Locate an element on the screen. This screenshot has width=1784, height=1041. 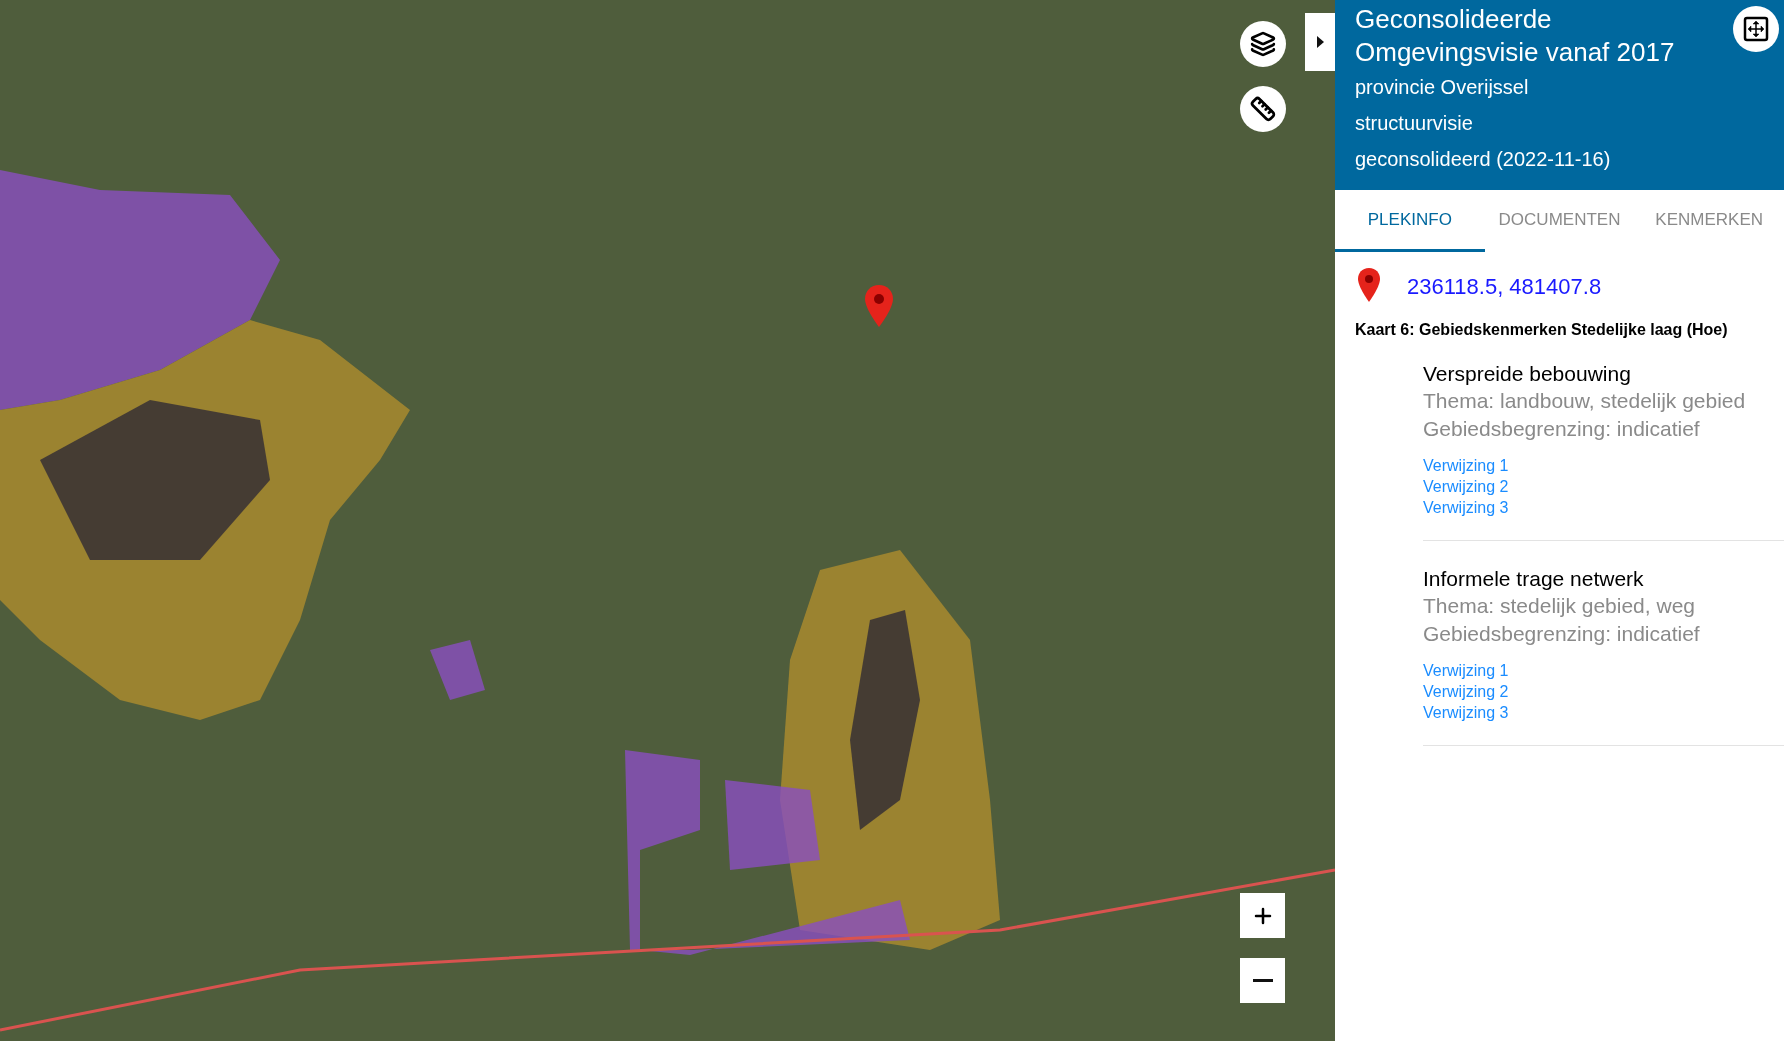
zoom-in-button is located at coordinates (1262, 915).